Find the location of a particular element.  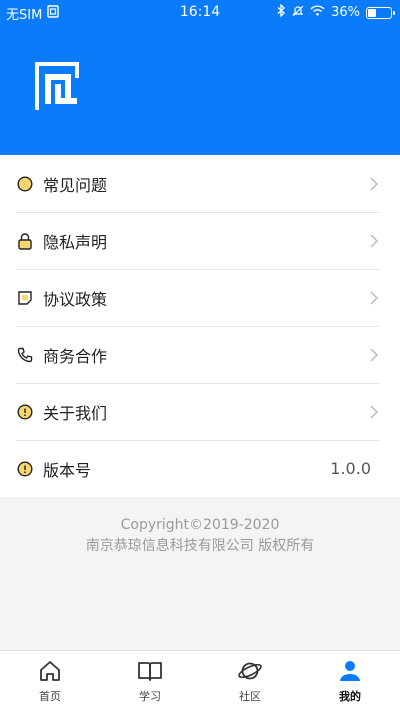

document-icon is located at coordinates (25, 298).